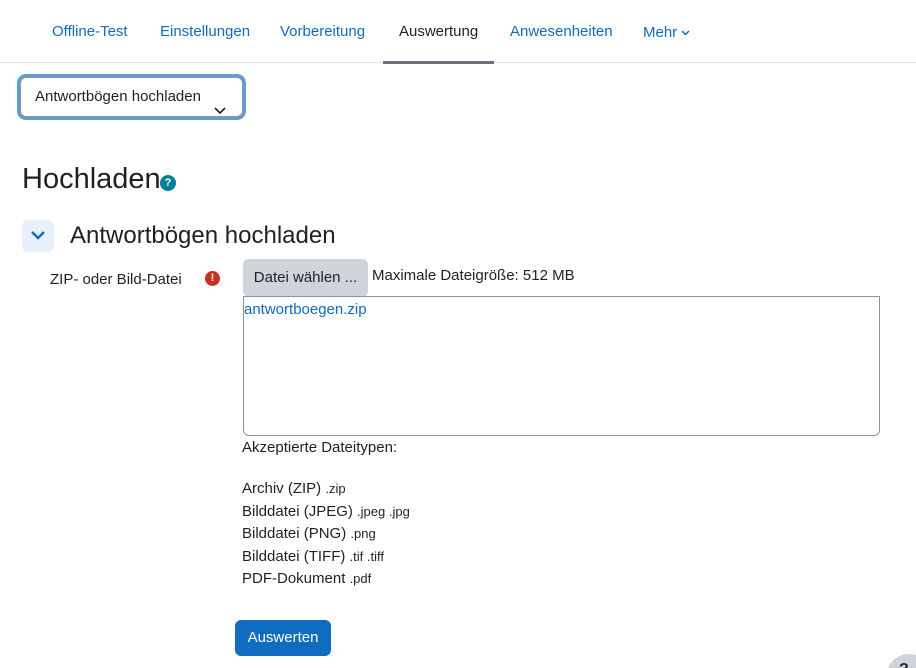  I want to click on accepted-types-title: Akzeptierte Dateitypen:, so click(320, 447).